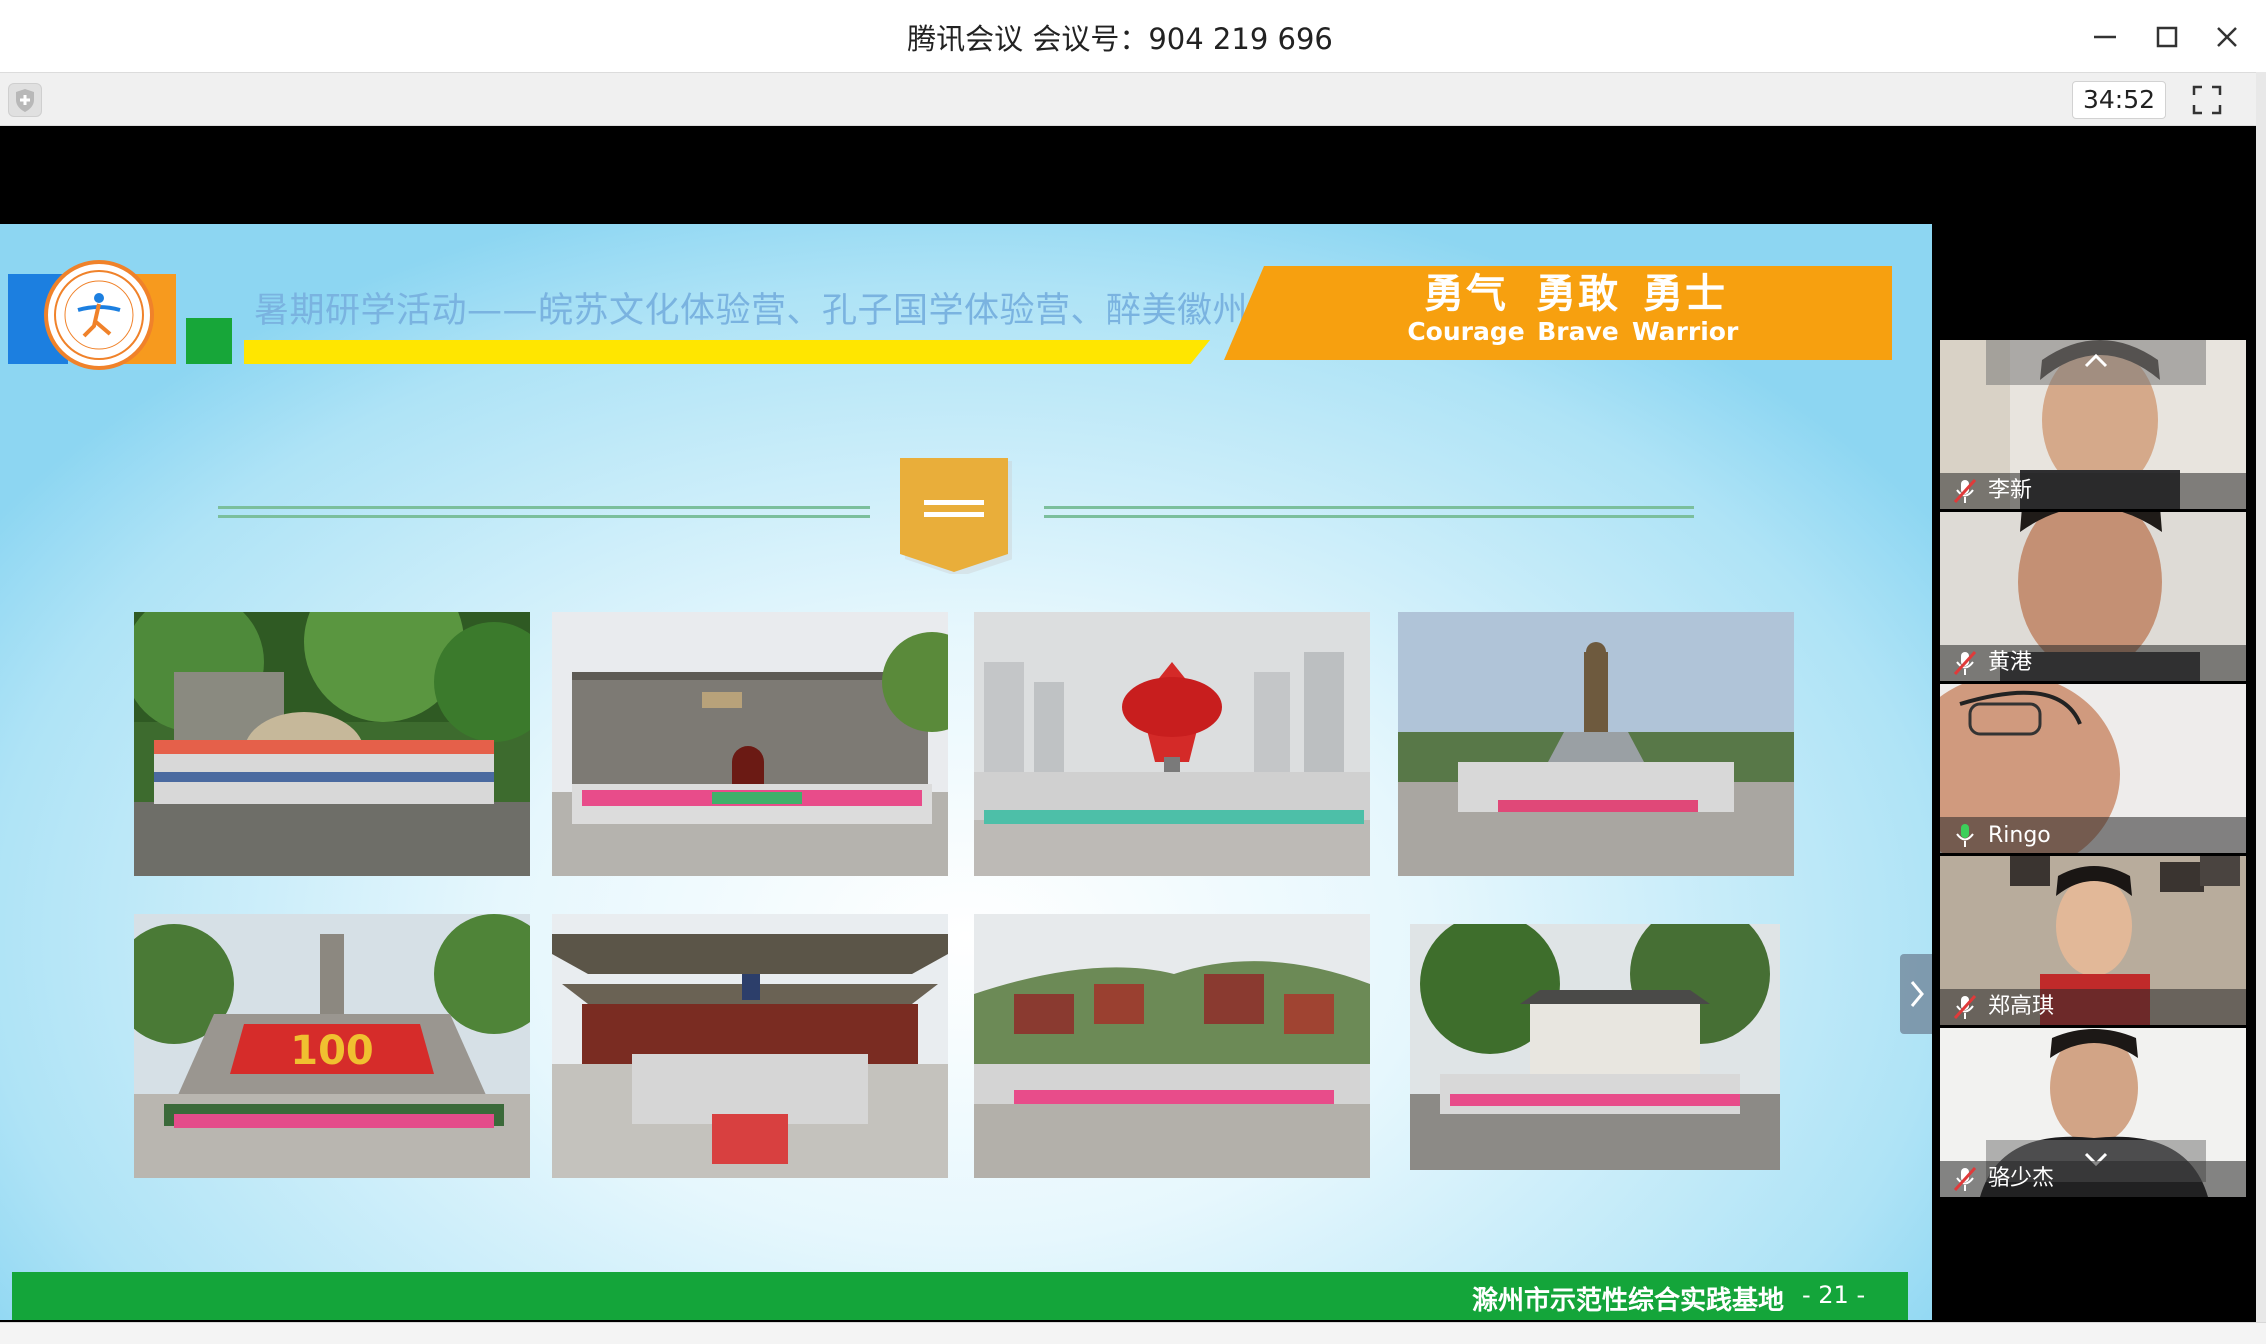  Describe the element at coordinates (2119, 100) in the screenshot. I see `meeting-timer: 34:52` at that location.